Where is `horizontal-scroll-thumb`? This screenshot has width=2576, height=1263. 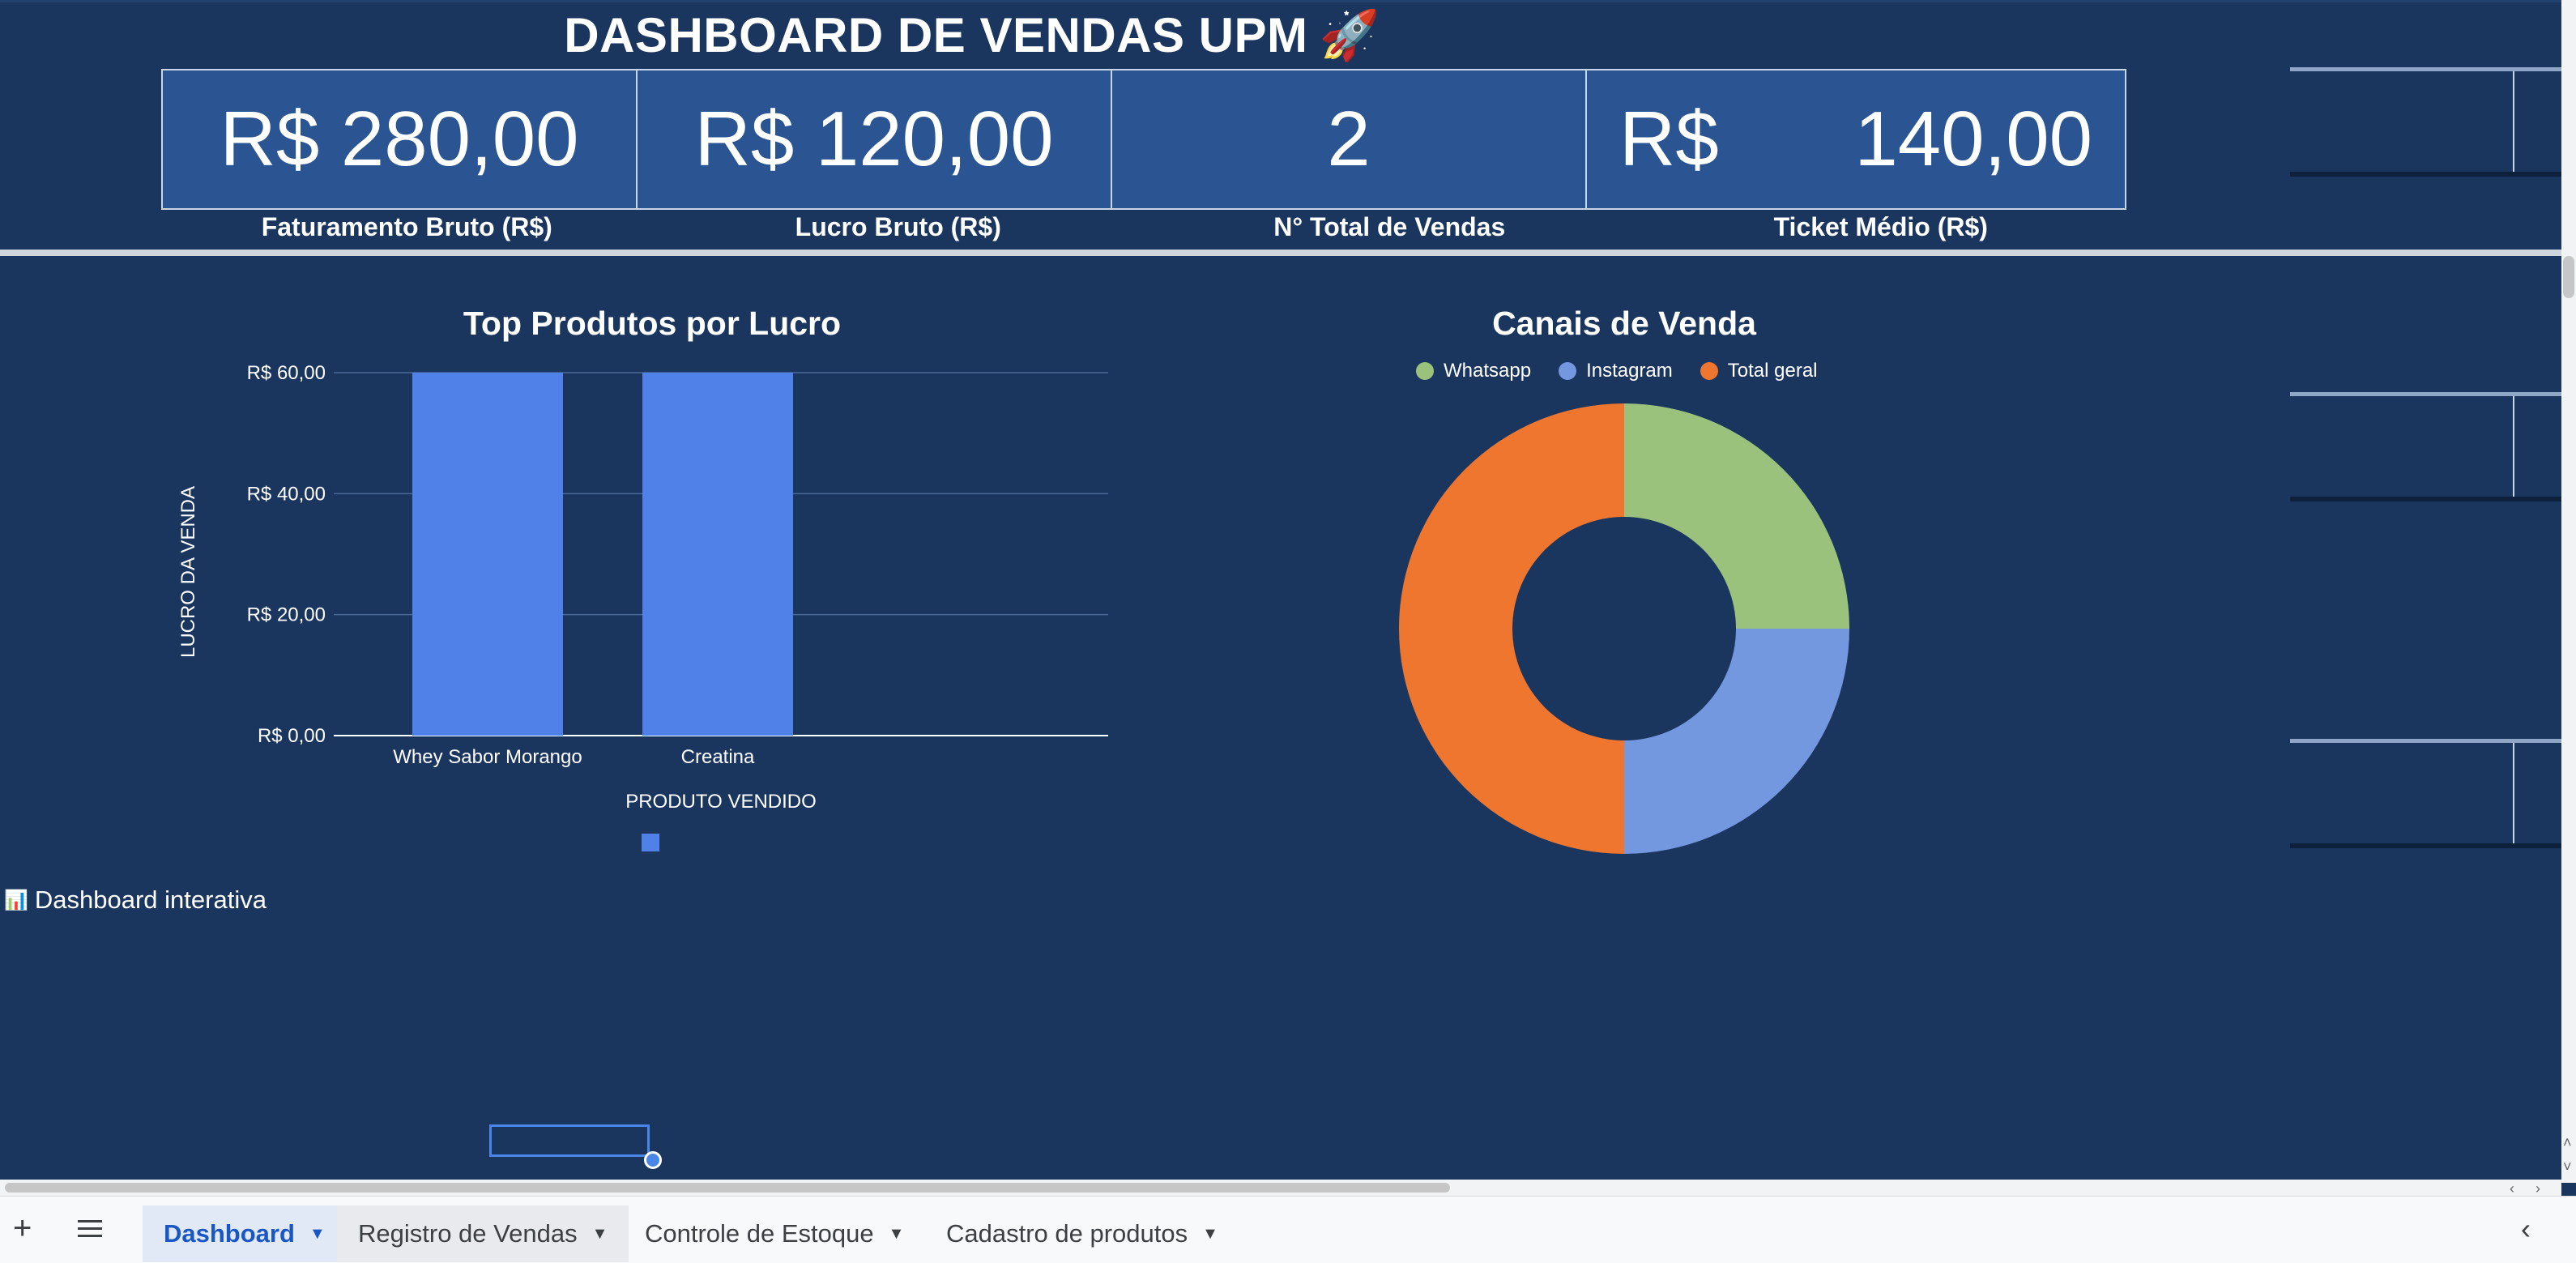 horizontal-scroll-thumb is located at coordinates (727, 1188).